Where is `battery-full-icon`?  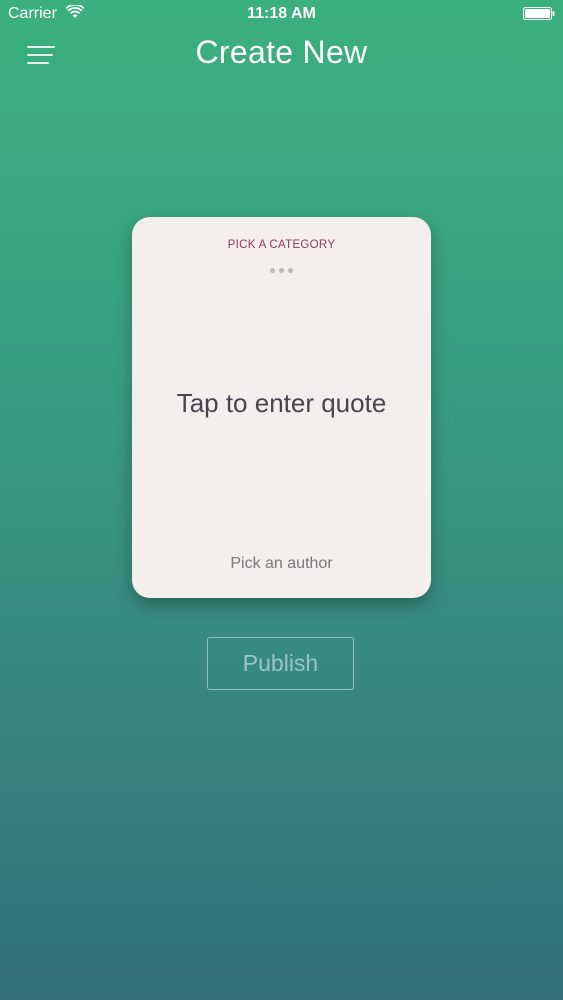
battery-full-icon is located at coordinates (539, 13).